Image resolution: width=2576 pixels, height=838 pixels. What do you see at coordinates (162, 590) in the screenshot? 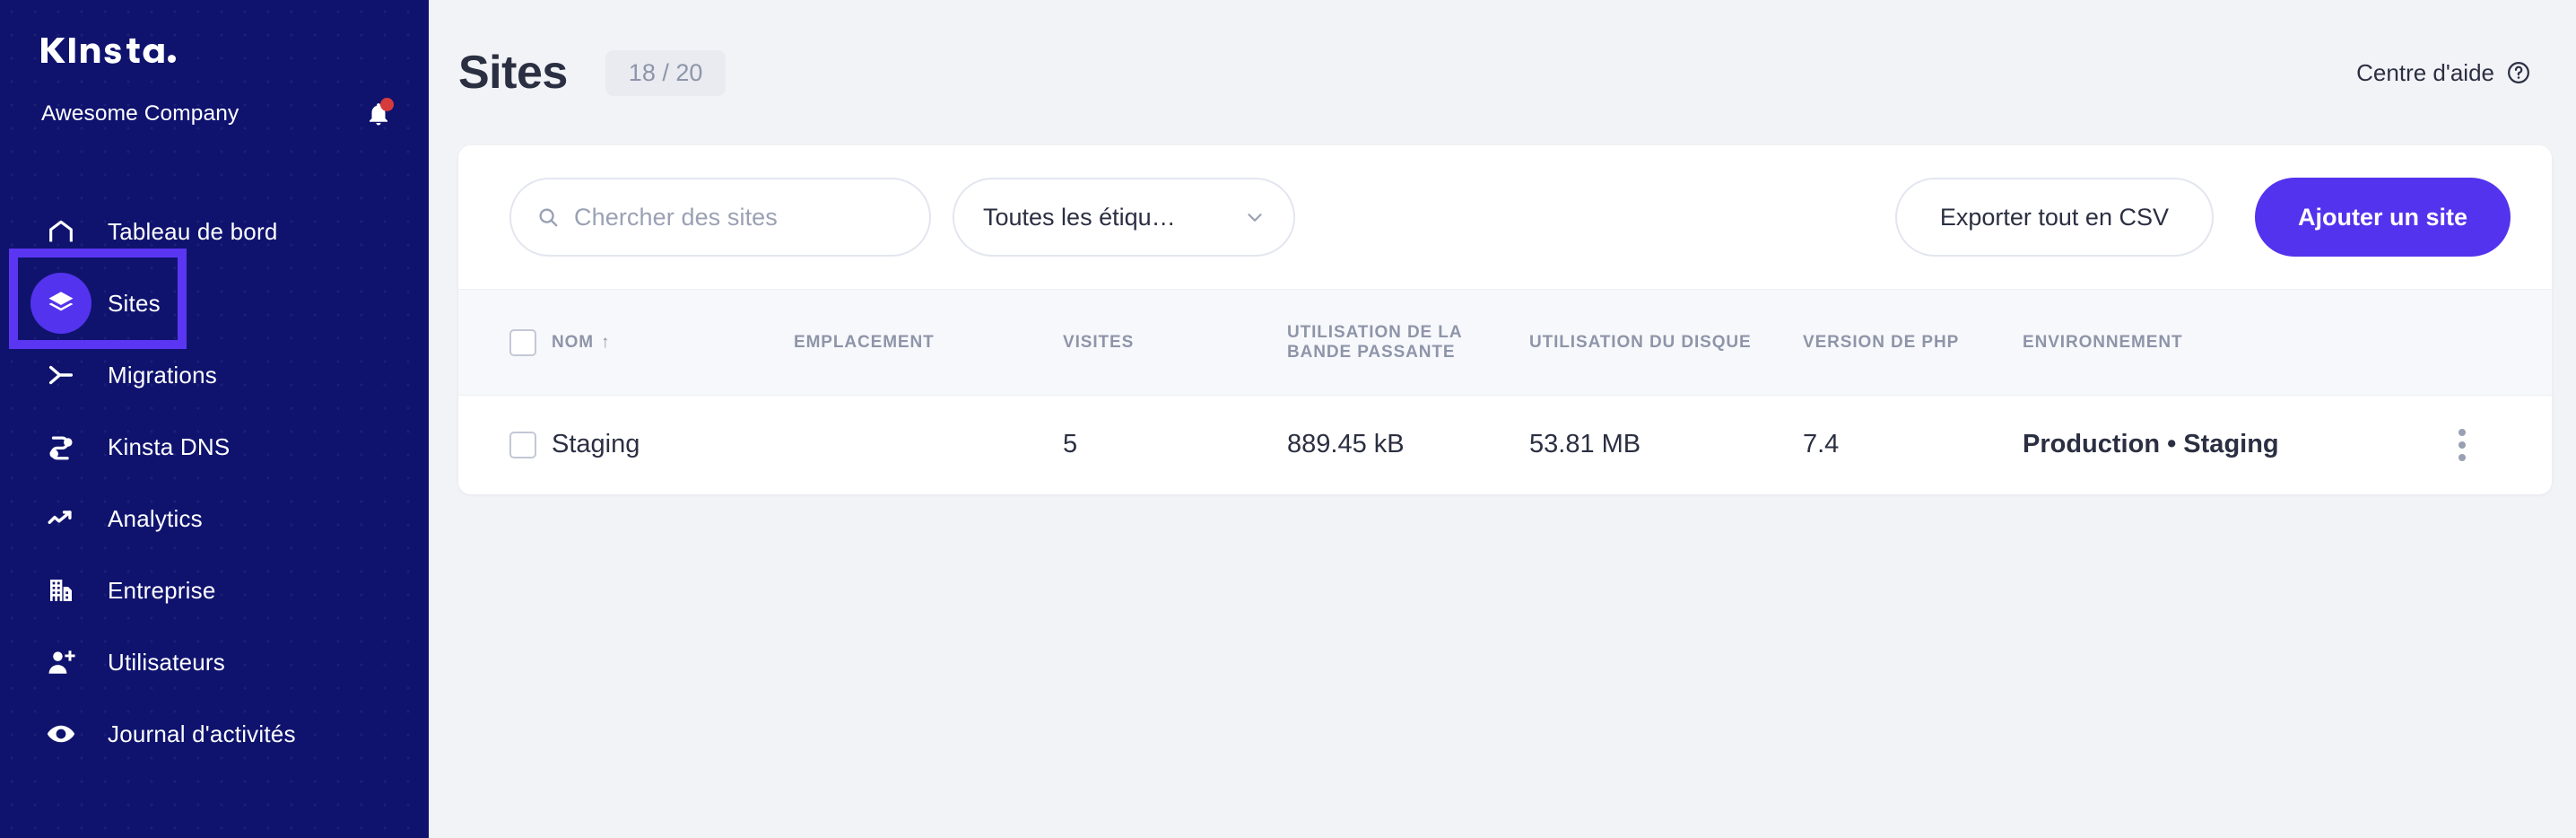
I see `sidebar-item-label: Entreprise` at bounding box center [162, 590].